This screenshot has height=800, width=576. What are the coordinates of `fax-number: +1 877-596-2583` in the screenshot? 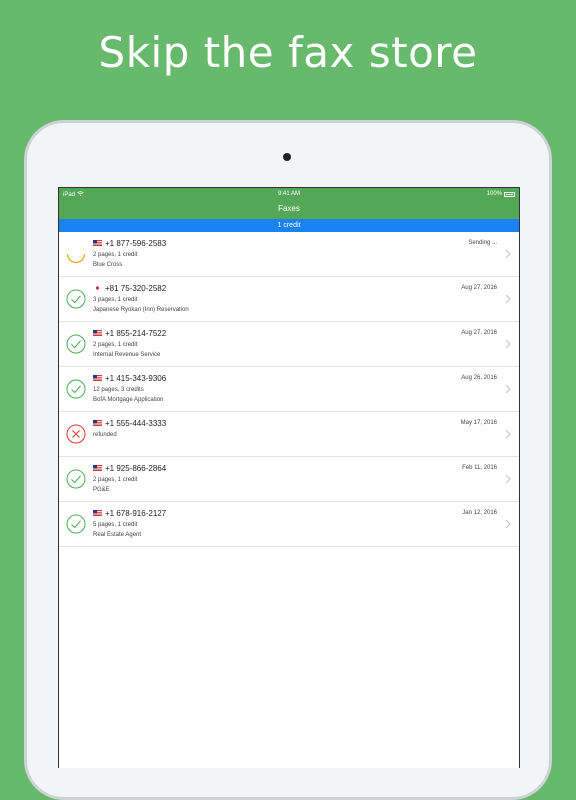 It's located at (129, 243).